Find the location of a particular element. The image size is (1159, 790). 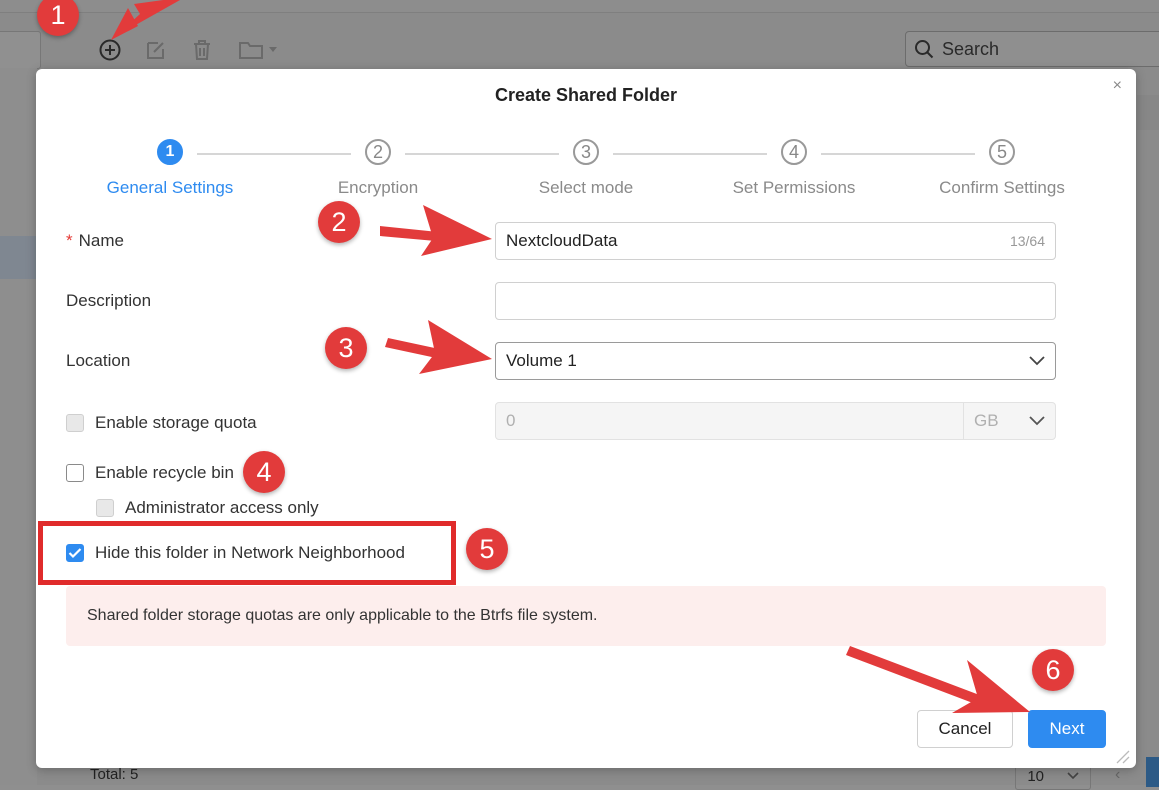

recycle-bin-checkbox-row: Enable recycle bin is located at coordinates (150, 473).